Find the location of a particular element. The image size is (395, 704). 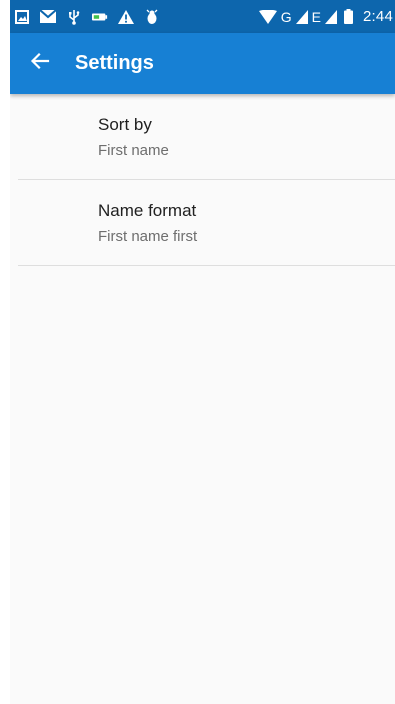

warning-icon is located at coordinates (126, 17).